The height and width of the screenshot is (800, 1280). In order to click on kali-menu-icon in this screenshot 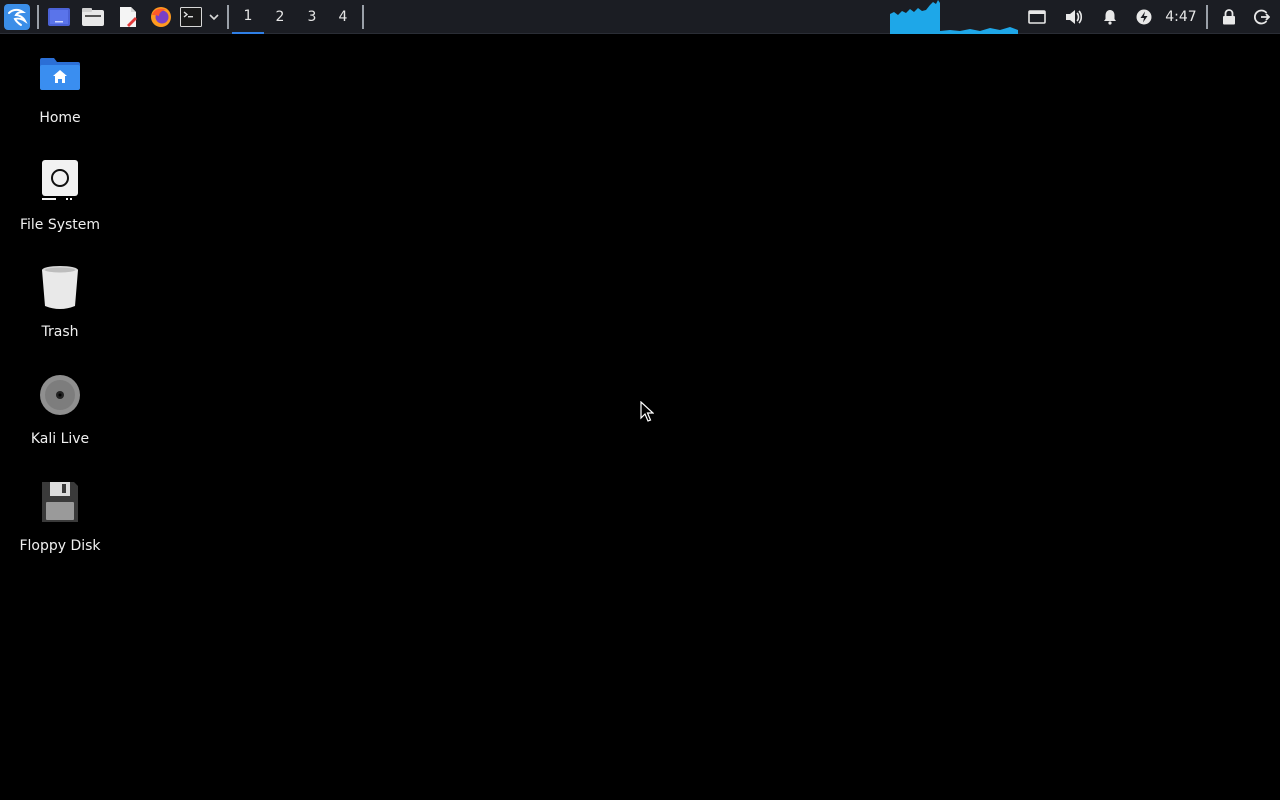, I will do `click(17, 17)`.